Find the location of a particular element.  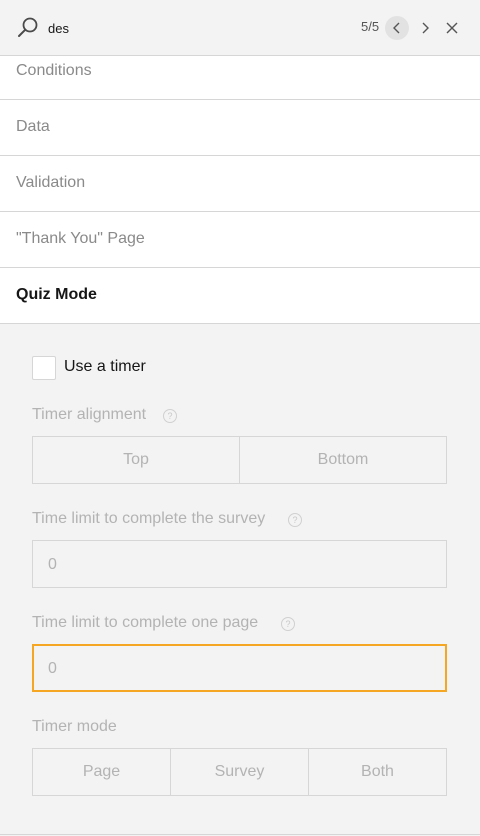

time-limit-page-field is located at coordinates (239, 668).